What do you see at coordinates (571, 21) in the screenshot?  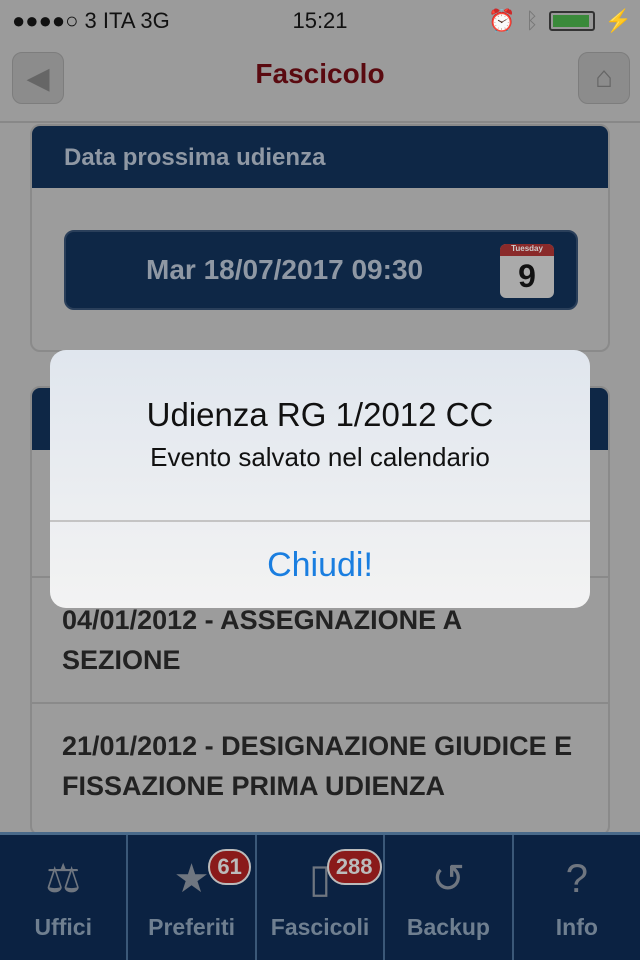 I see `battery-icon` at bounding box center [571, 21].